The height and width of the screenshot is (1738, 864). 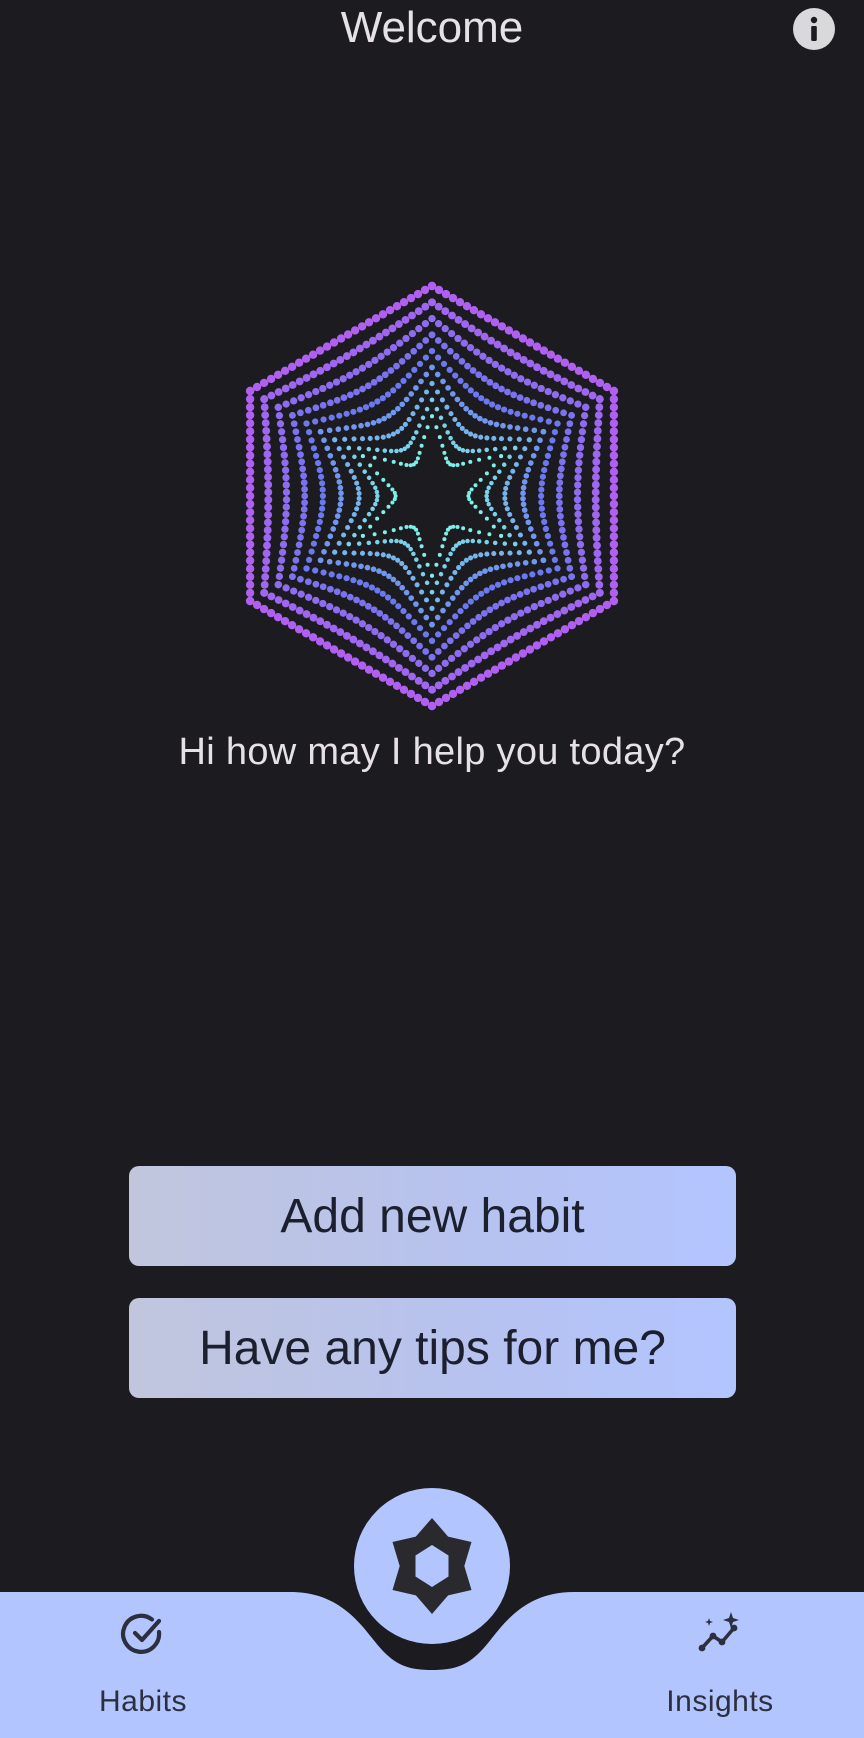 What do you see at coordinates (720, 1660) in the screenshot?
I see `nav-item-insights: Insights` at bounding box center [720, 1660].